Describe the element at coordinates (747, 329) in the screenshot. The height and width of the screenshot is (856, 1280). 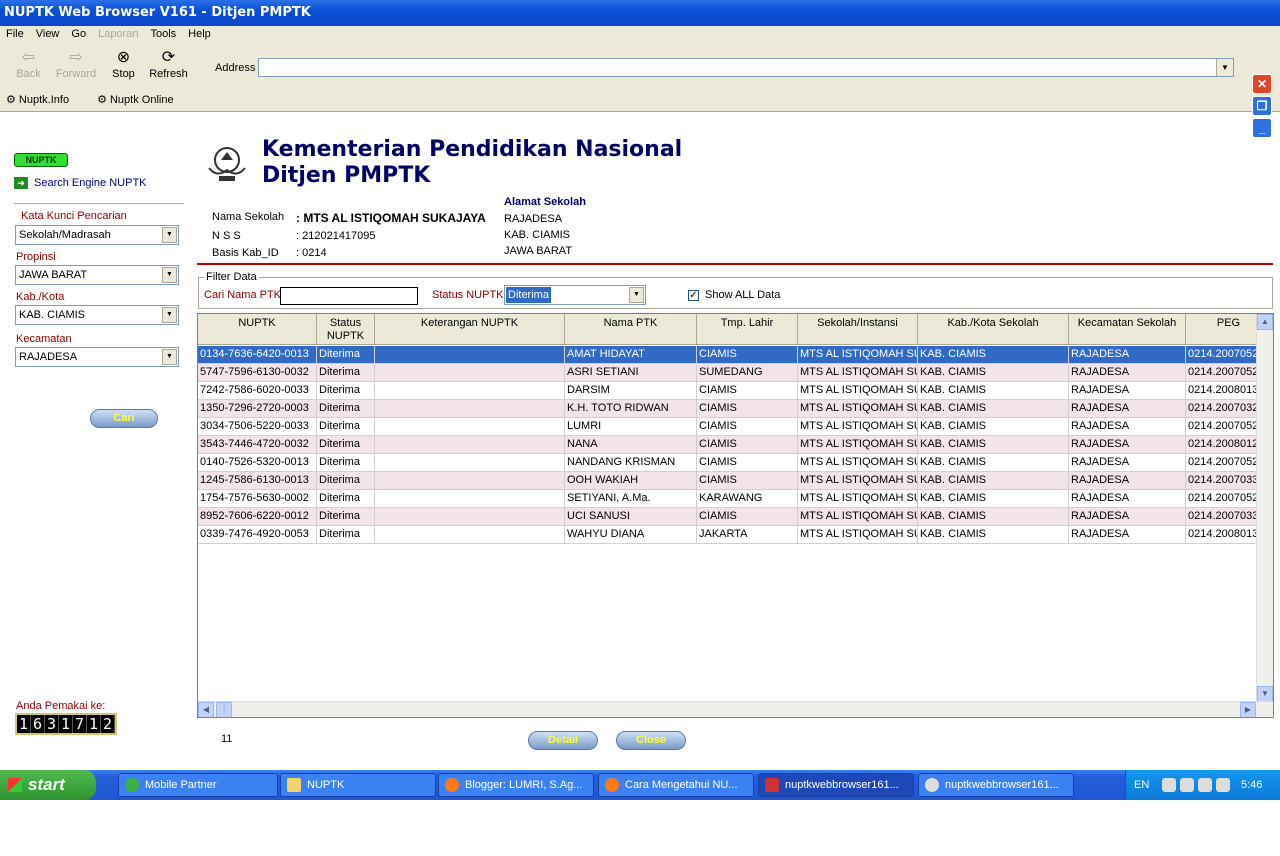
I see `column-header: Tmp. Lahir` at that location.